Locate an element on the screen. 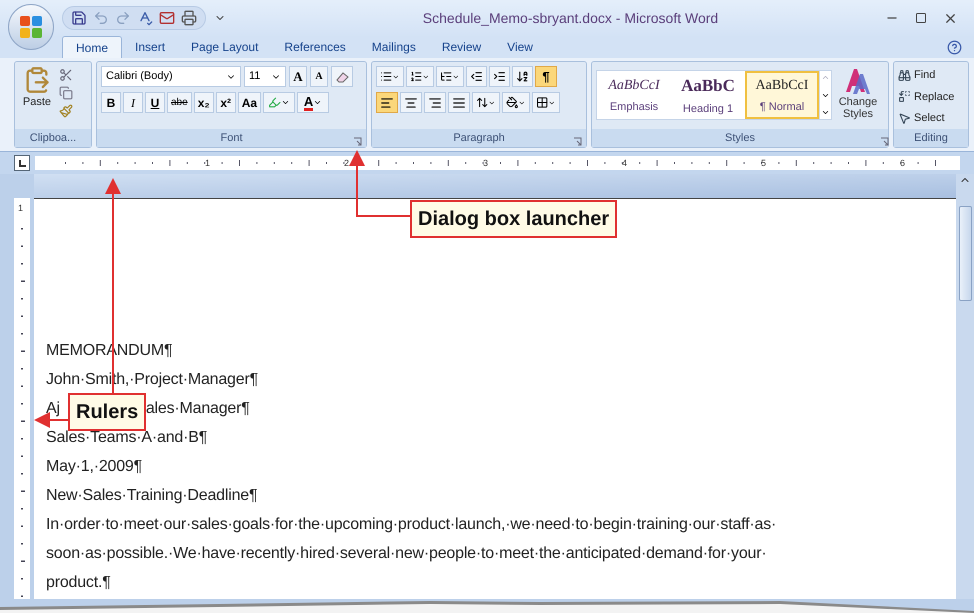 The image size is (974, 613). ribbon-tab: Insert is located at coordinates (150, 47).